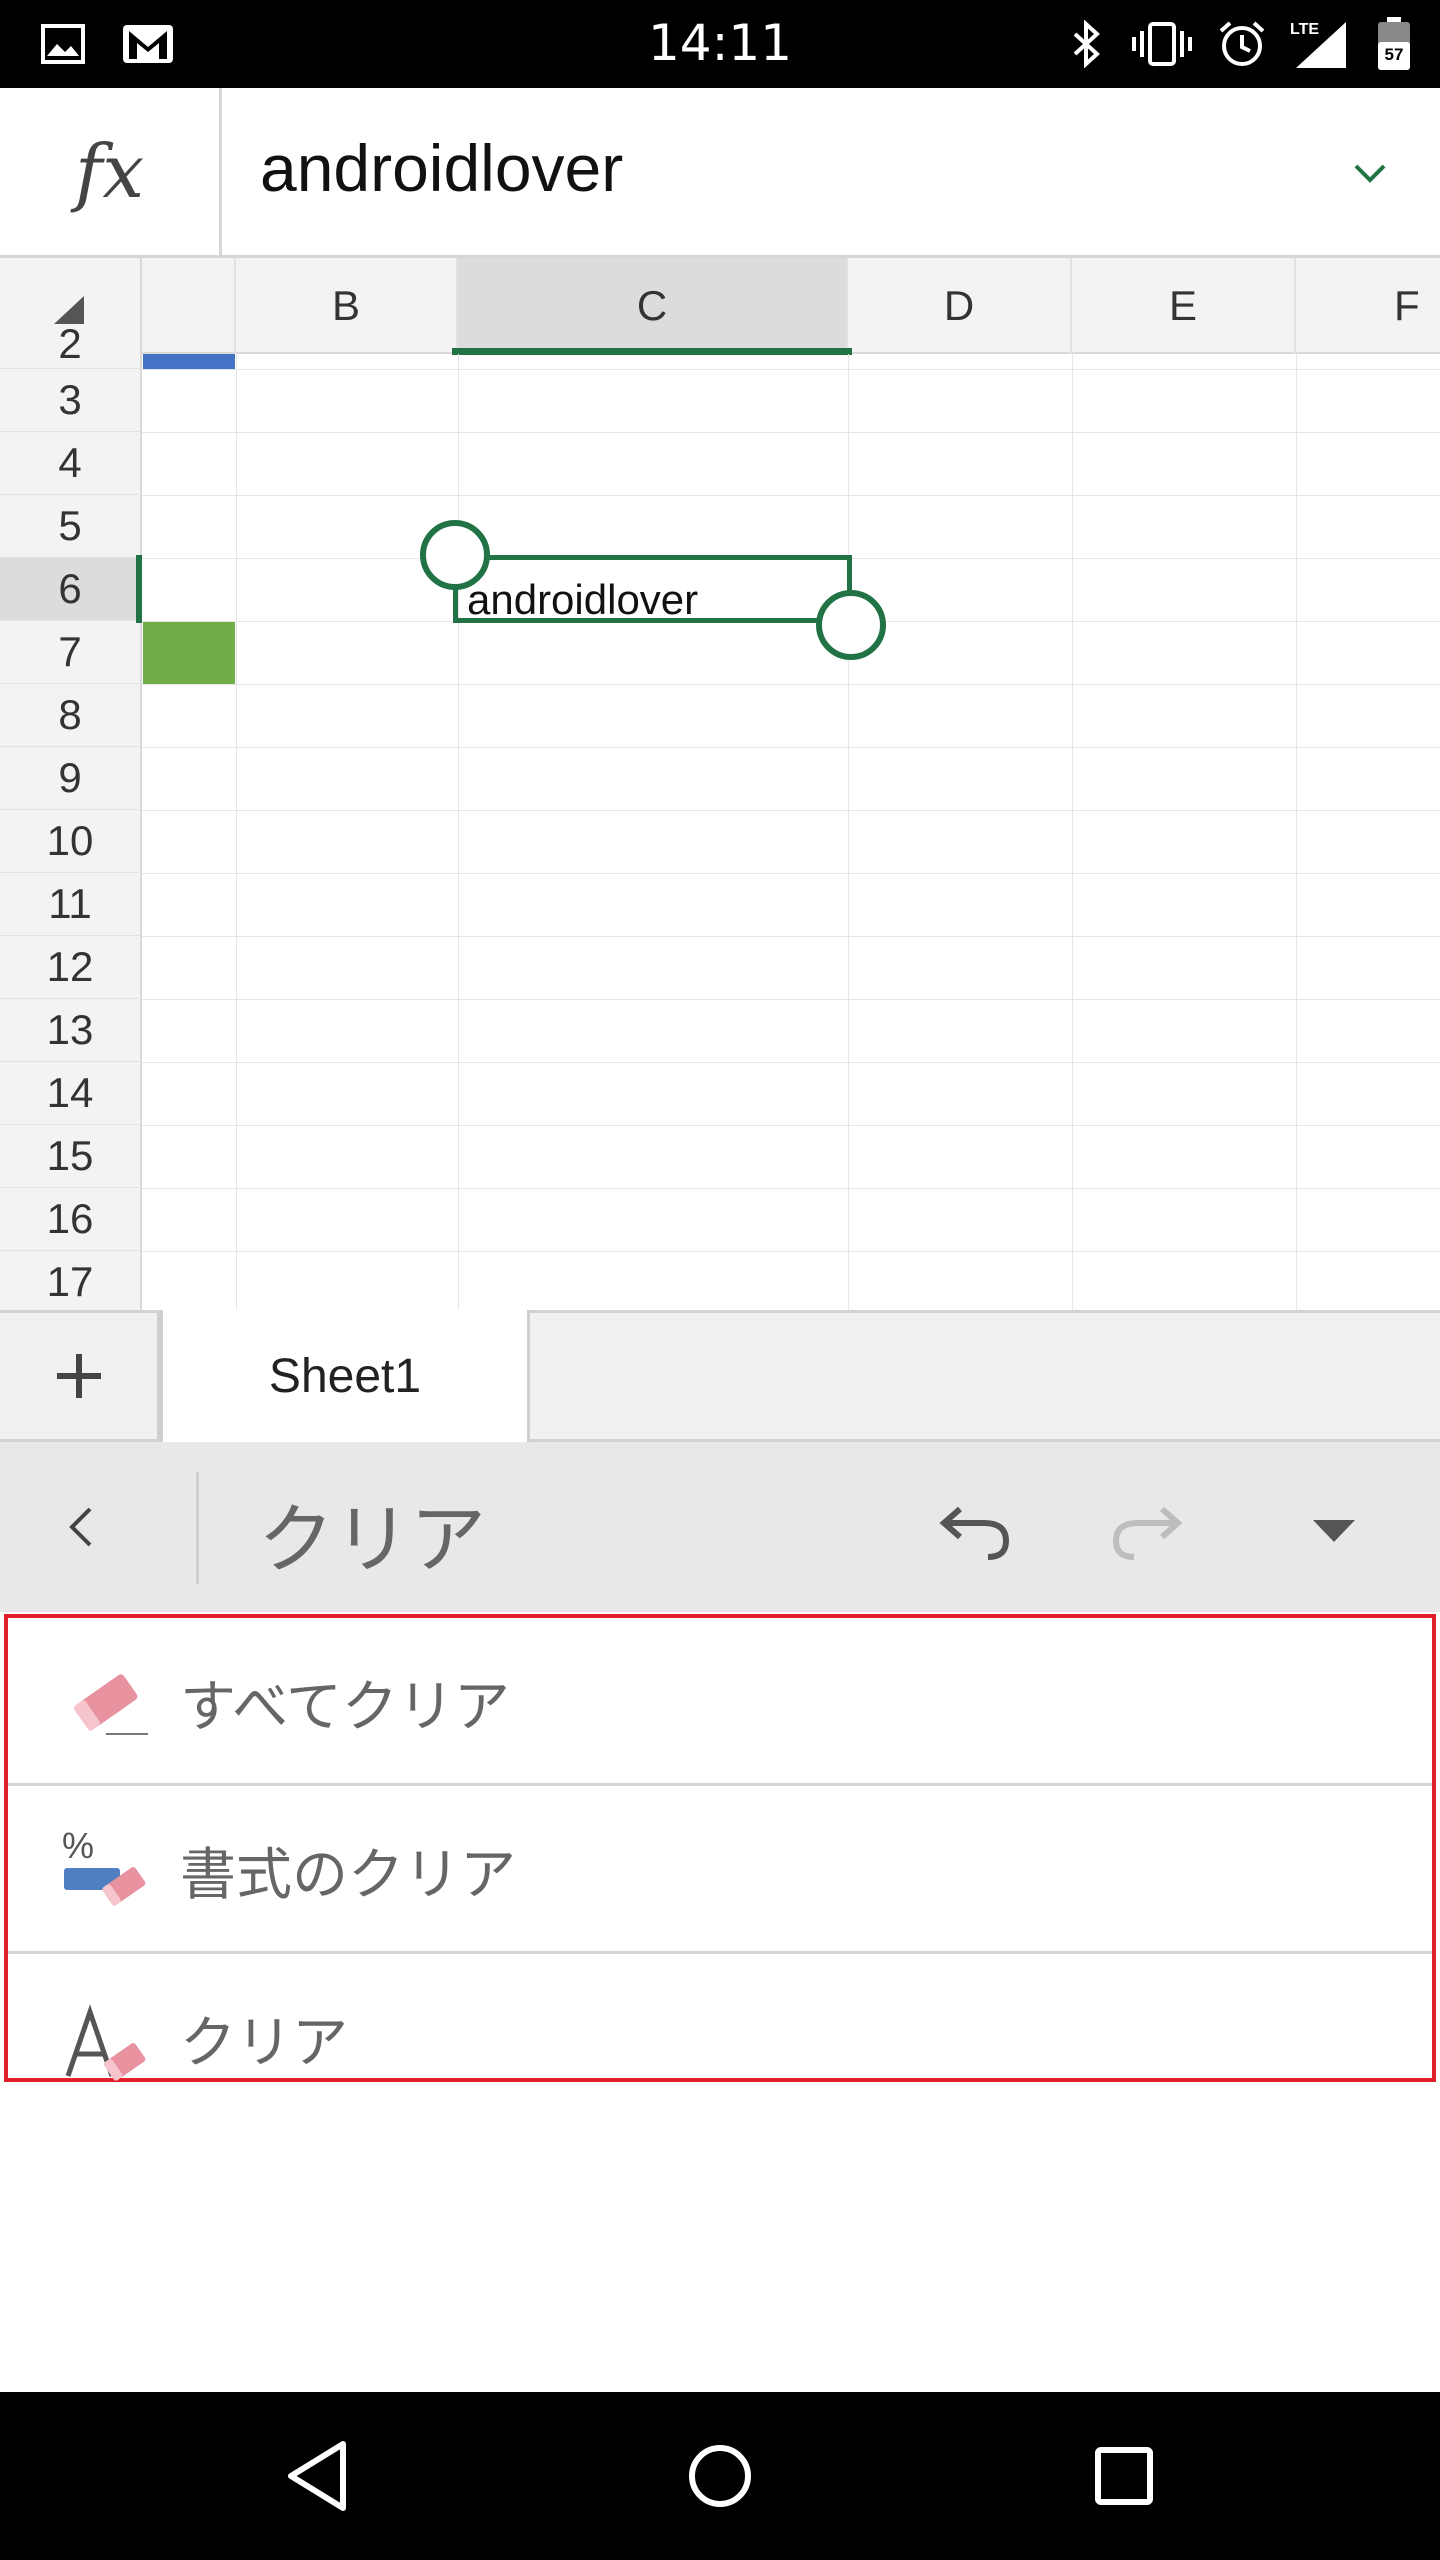 The image size is (1440, 2560). Describe the element at coordinates (1242, 44) in the screenshot. I see `alarm-icon` at that location.